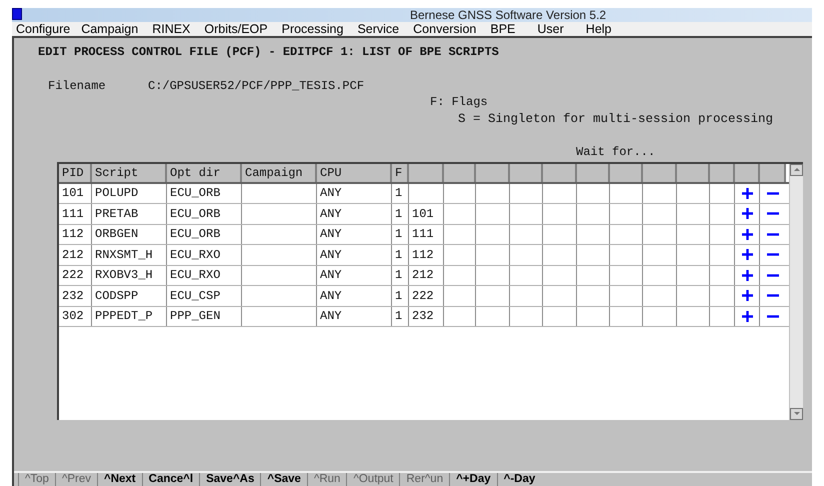 The image size is (824, 486). Describe the element at coordinates (256, 86) in the screenshot. I see `filename-value: C:/GPSUSER52/PCF/PPP_TESIS.PCF` at that location.